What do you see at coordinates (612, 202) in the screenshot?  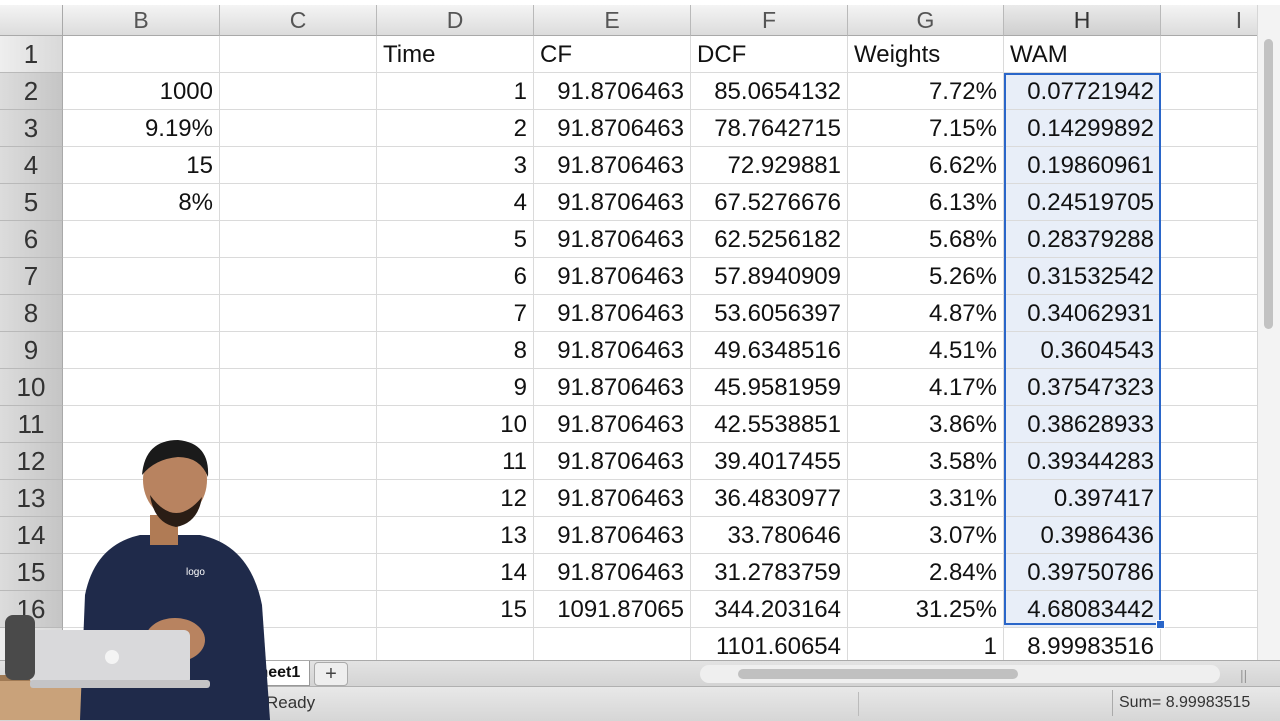 I see `cell-e5: 91.8706463` at bounding box center [612, 202].